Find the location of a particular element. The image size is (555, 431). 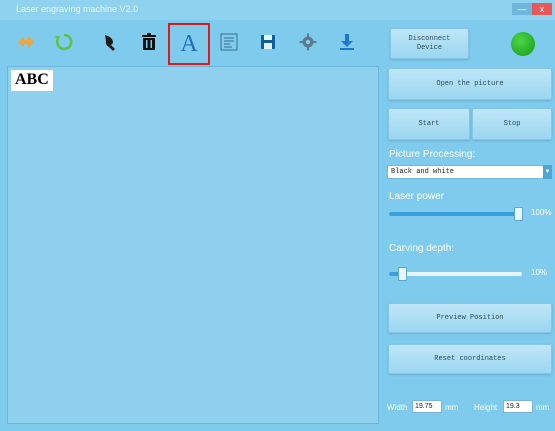

height-field: 19.3 is located at coordinates (518, 406).